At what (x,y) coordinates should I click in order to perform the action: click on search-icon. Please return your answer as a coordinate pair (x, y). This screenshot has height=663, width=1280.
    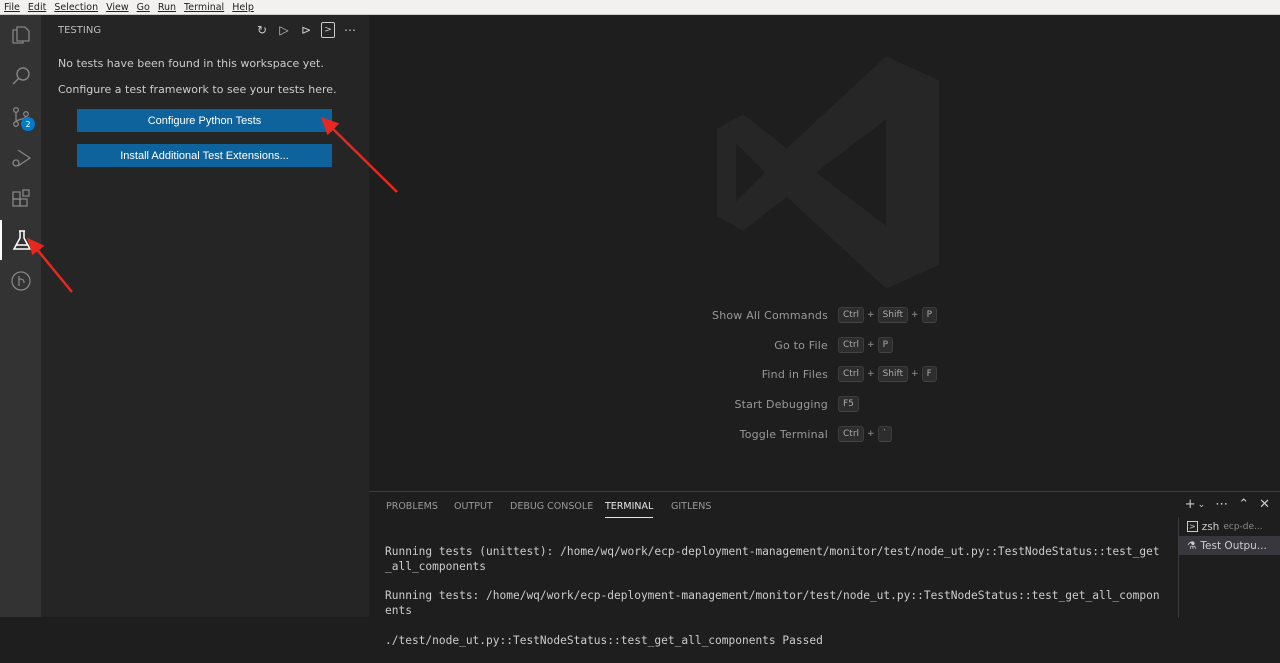
    Looking at the image, I should click on (20, 76).